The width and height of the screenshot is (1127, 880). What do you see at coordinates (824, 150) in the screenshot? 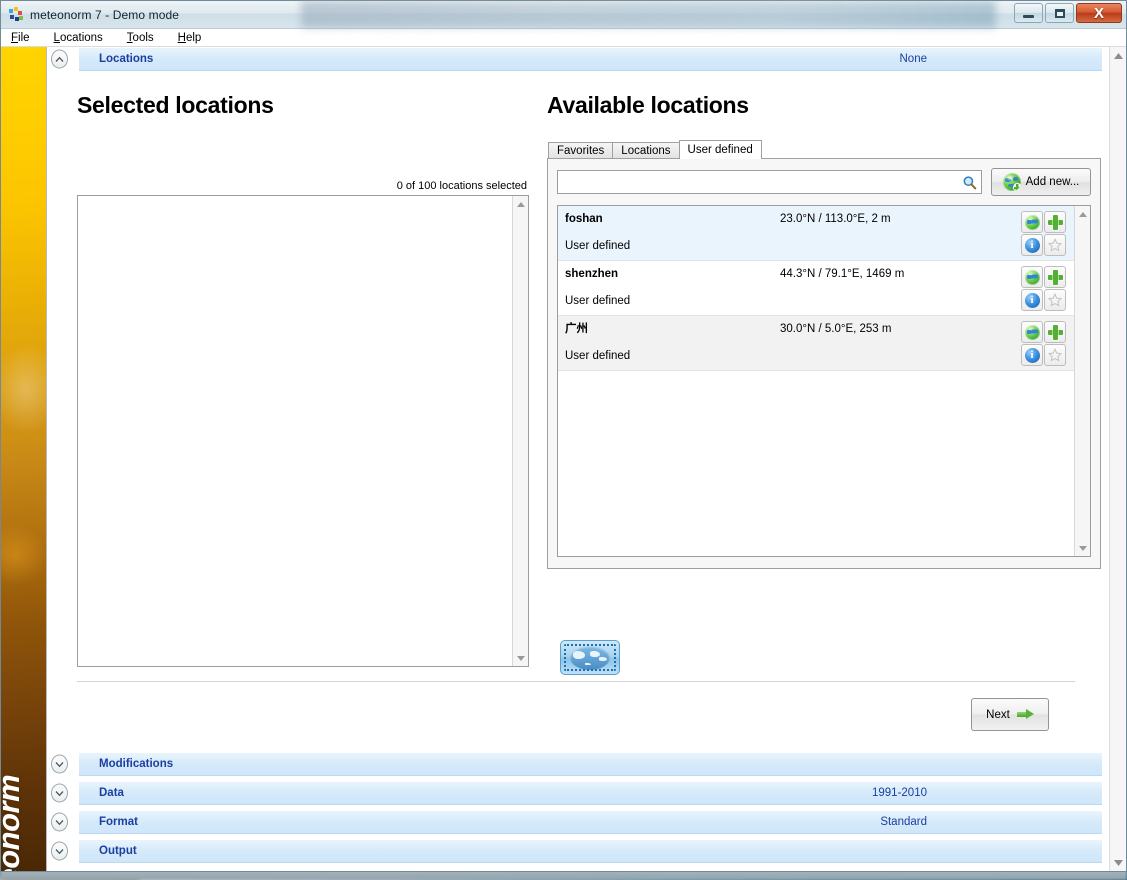
I see `tabs-row: Favorites Locations User defined` at bounding box center [824, 150].